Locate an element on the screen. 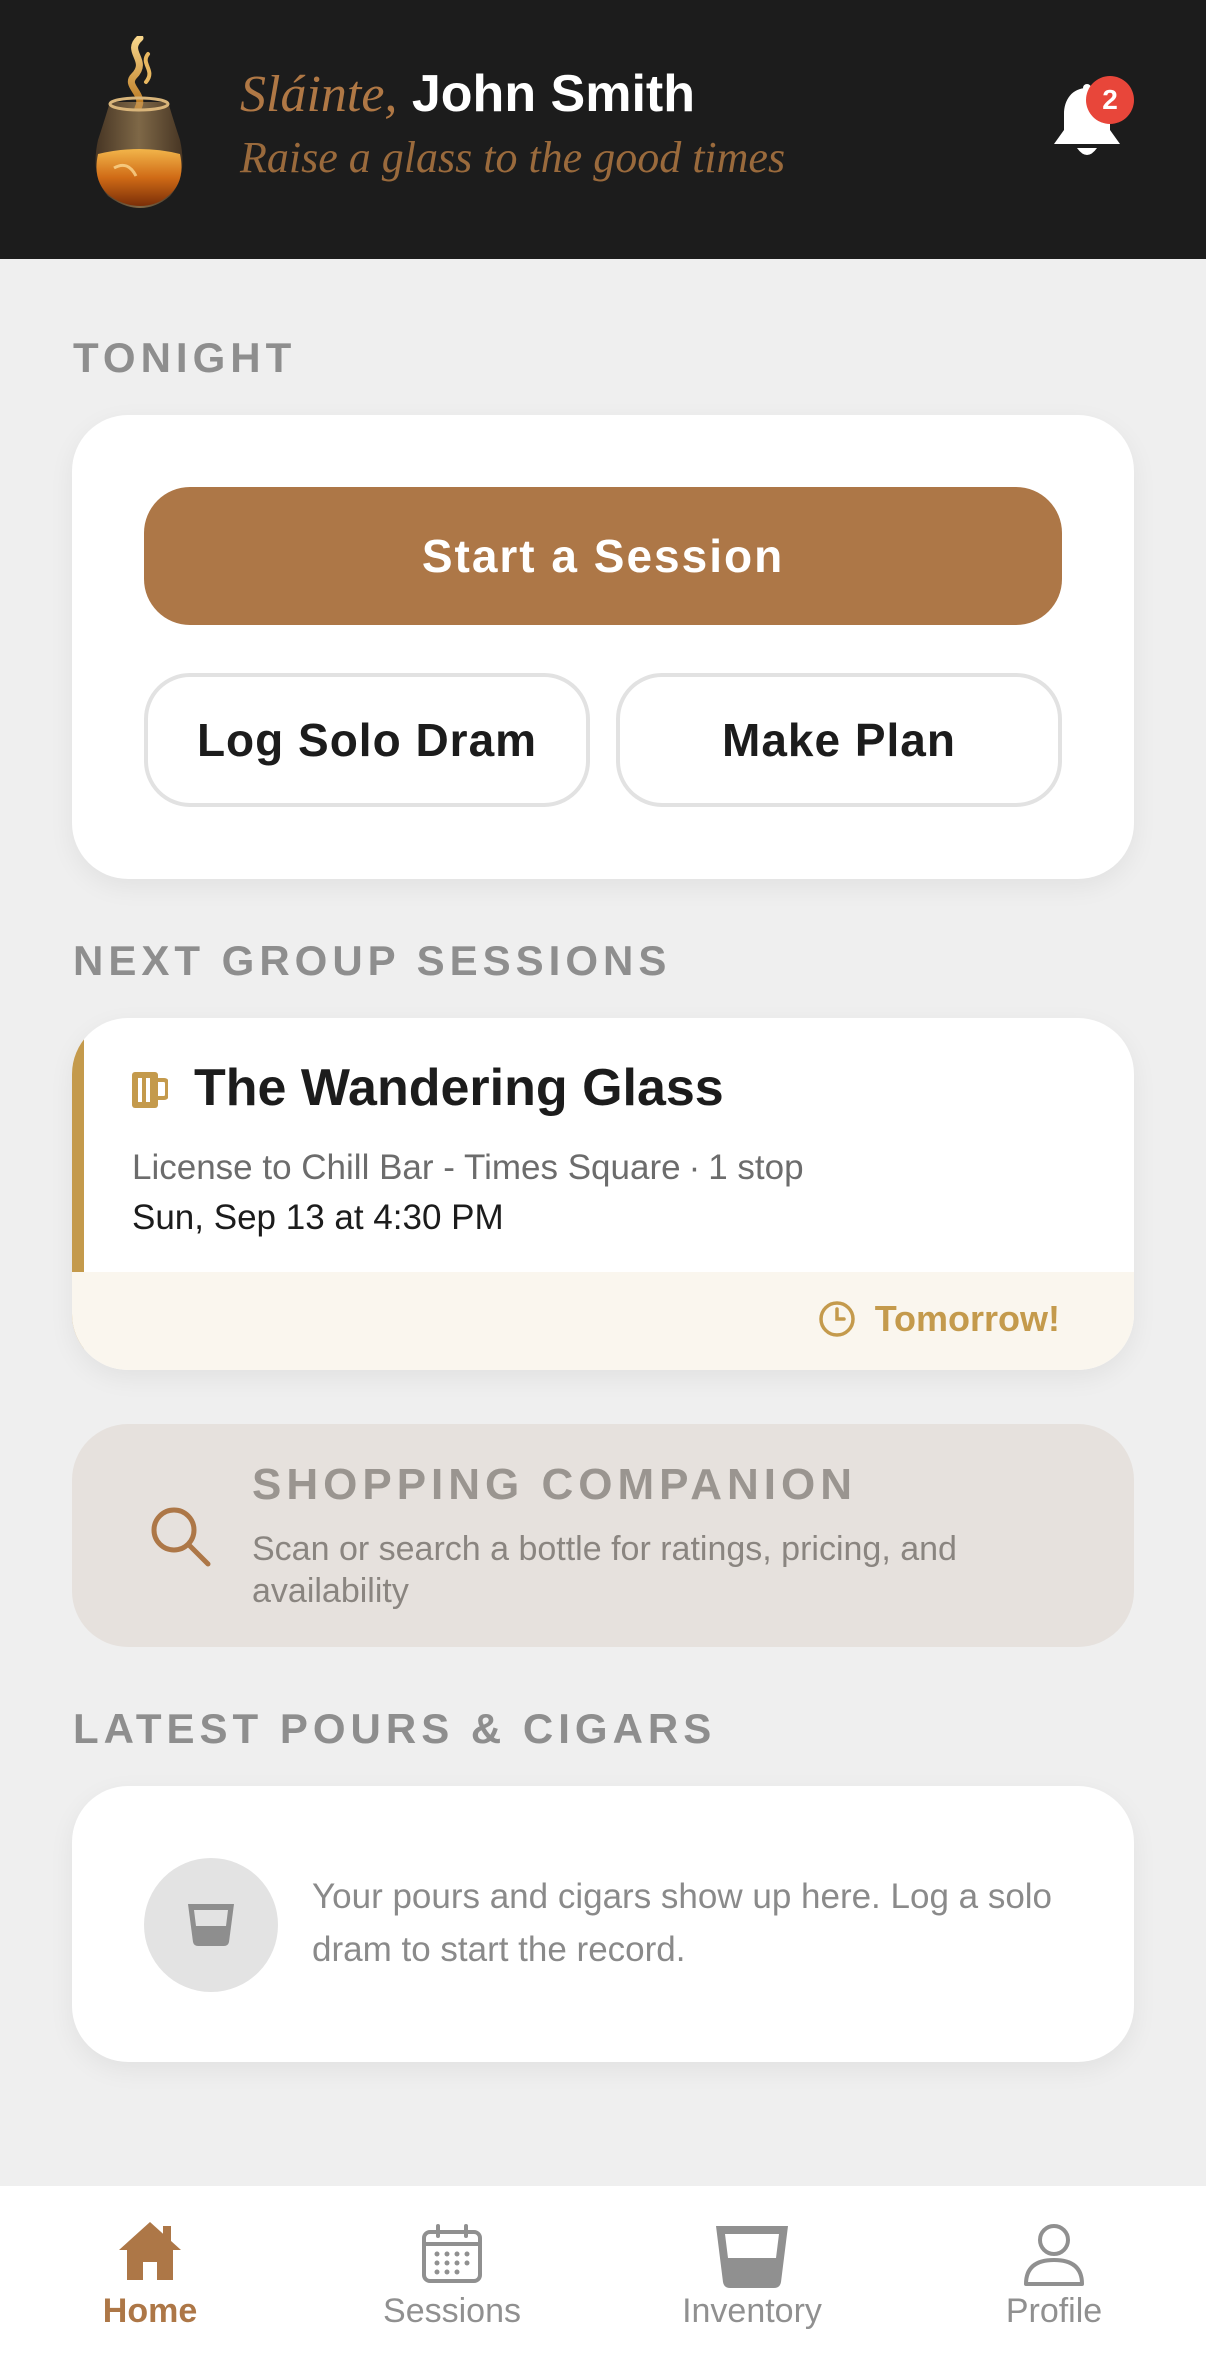 The width and height of the screenshot is (1206, 2380). nav-label-sessions: Sessions is located at coordinates (452, 2311).